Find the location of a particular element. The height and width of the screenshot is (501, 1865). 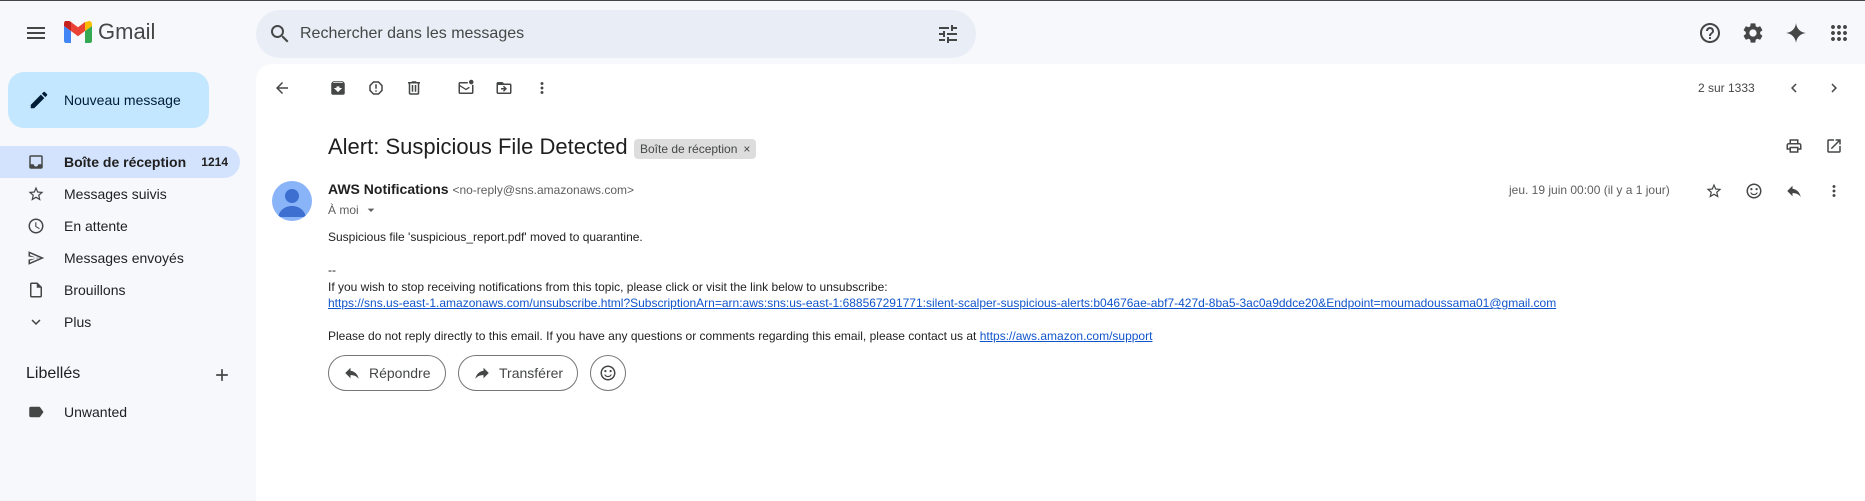

badge-label: Boîte de réception is located at coordinates (689, 149).